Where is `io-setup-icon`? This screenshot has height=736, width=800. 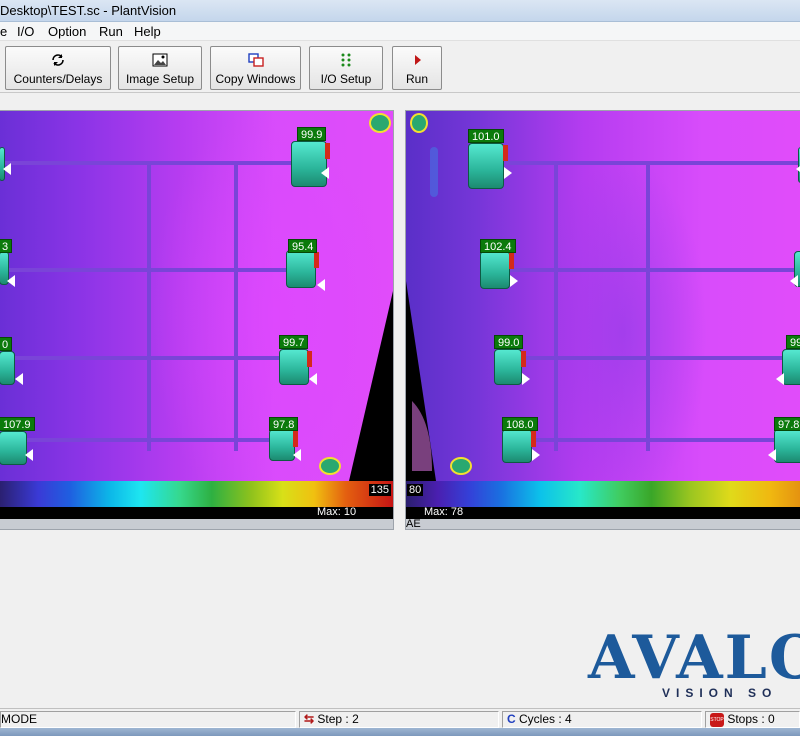
io-setup-icon is located at coordinates (346, 60).